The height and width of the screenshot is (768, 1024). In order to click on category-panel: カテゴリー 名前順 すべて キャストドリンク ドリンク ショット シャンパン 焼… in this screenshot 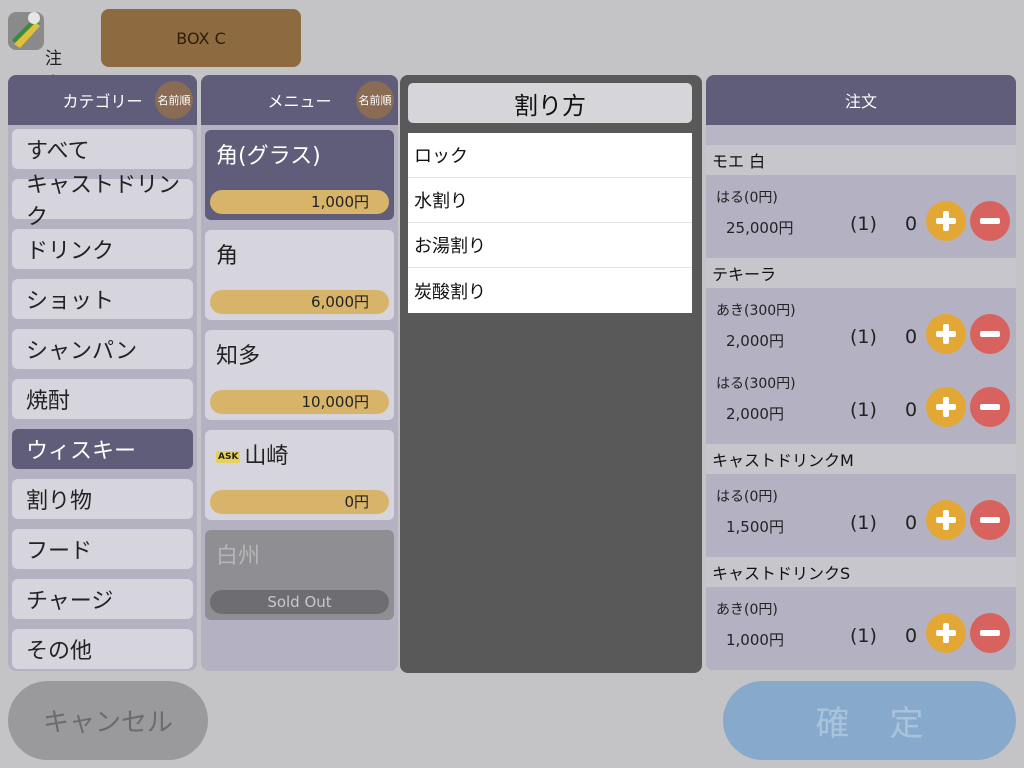, I will do `click(102, 373)`.